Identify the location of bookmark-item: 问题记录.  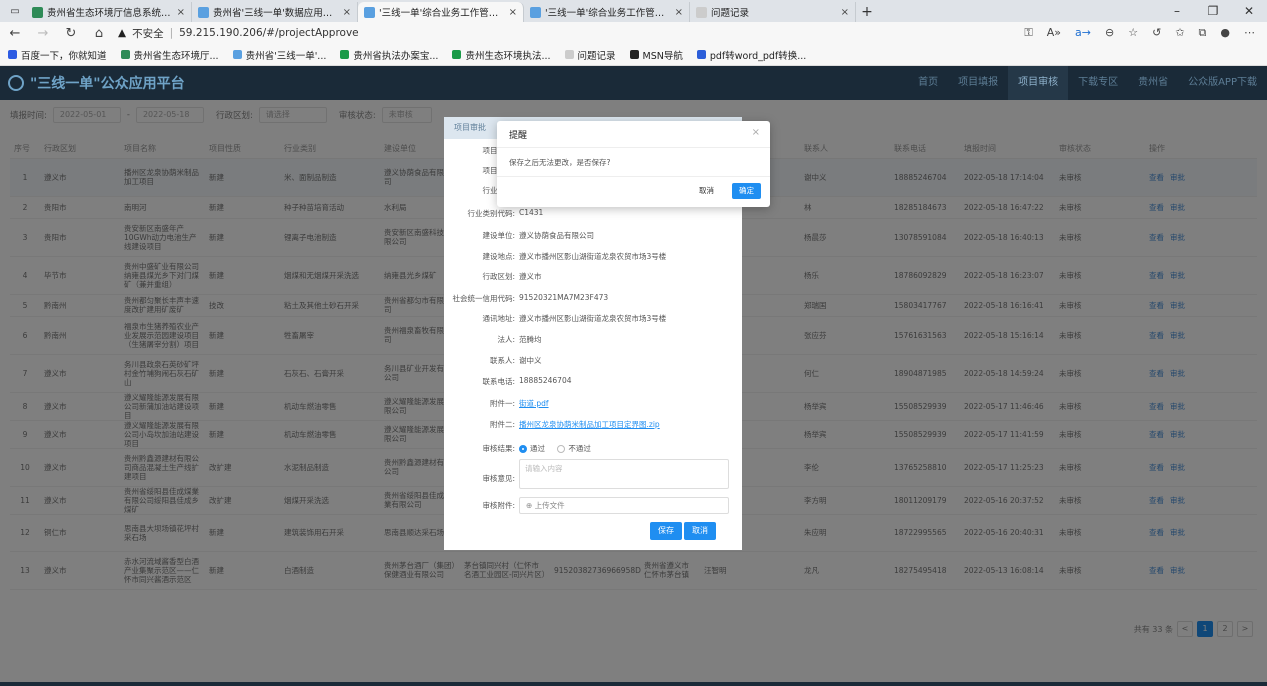
(590, 55).